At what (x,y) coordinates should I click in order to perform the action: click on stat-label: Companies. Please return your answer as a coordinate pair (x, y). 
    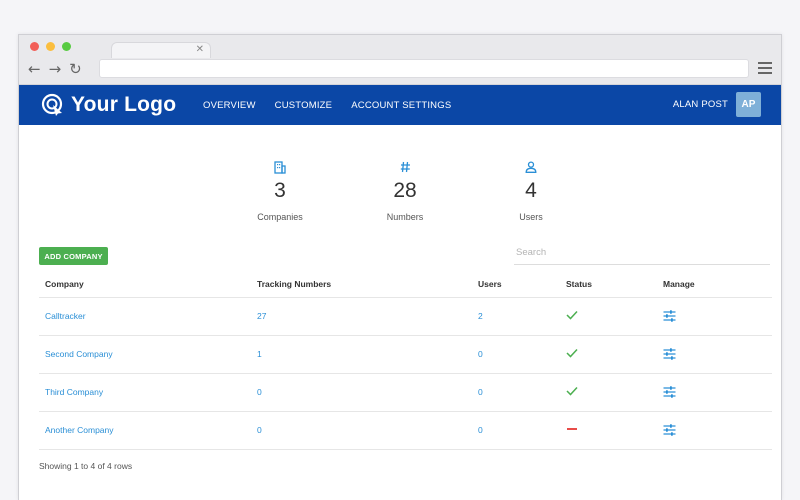
    Looking at the image, I should click on (280, 217).